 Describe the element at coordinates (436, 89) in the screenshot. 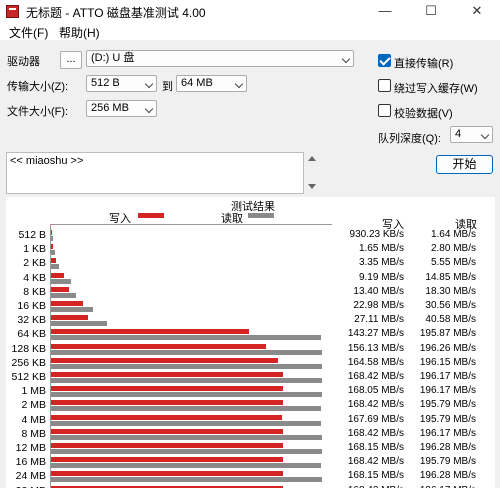

I see `bypass-cache-label: 绕过写入缓存(W)` at that location.